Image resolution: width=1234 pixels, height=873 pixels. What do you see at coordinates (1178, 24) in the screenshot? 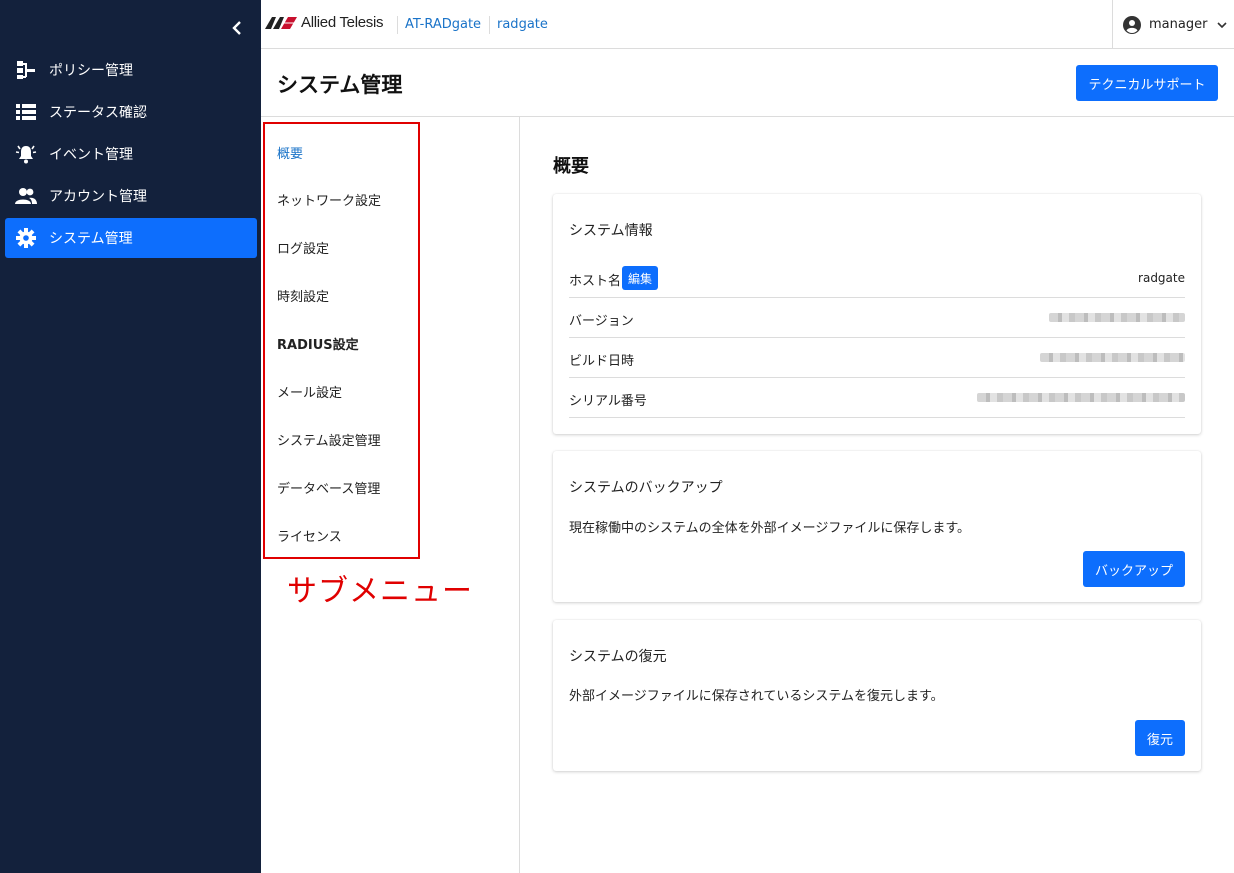
I see `user-name: manager` at bounding box center [1178, 24].